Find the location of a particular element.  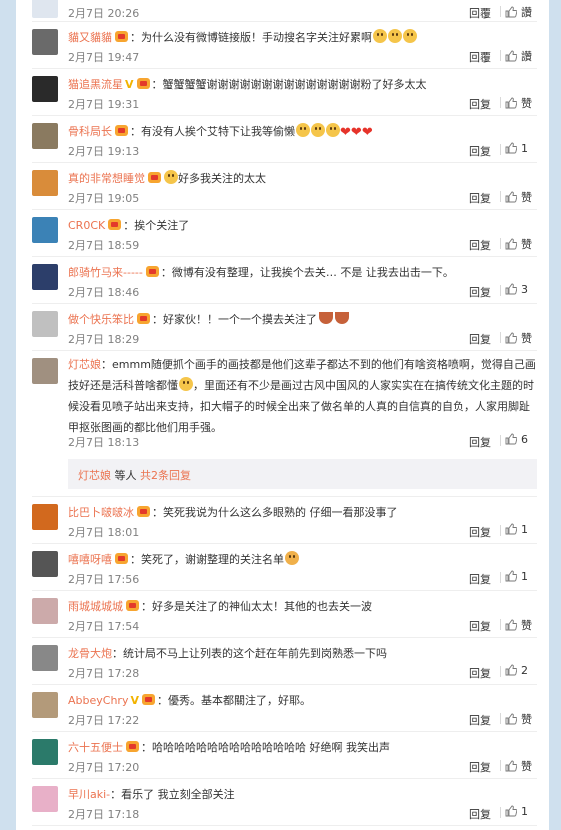

username-link: 龙骨大炮 is located at coordinates (90, 653).